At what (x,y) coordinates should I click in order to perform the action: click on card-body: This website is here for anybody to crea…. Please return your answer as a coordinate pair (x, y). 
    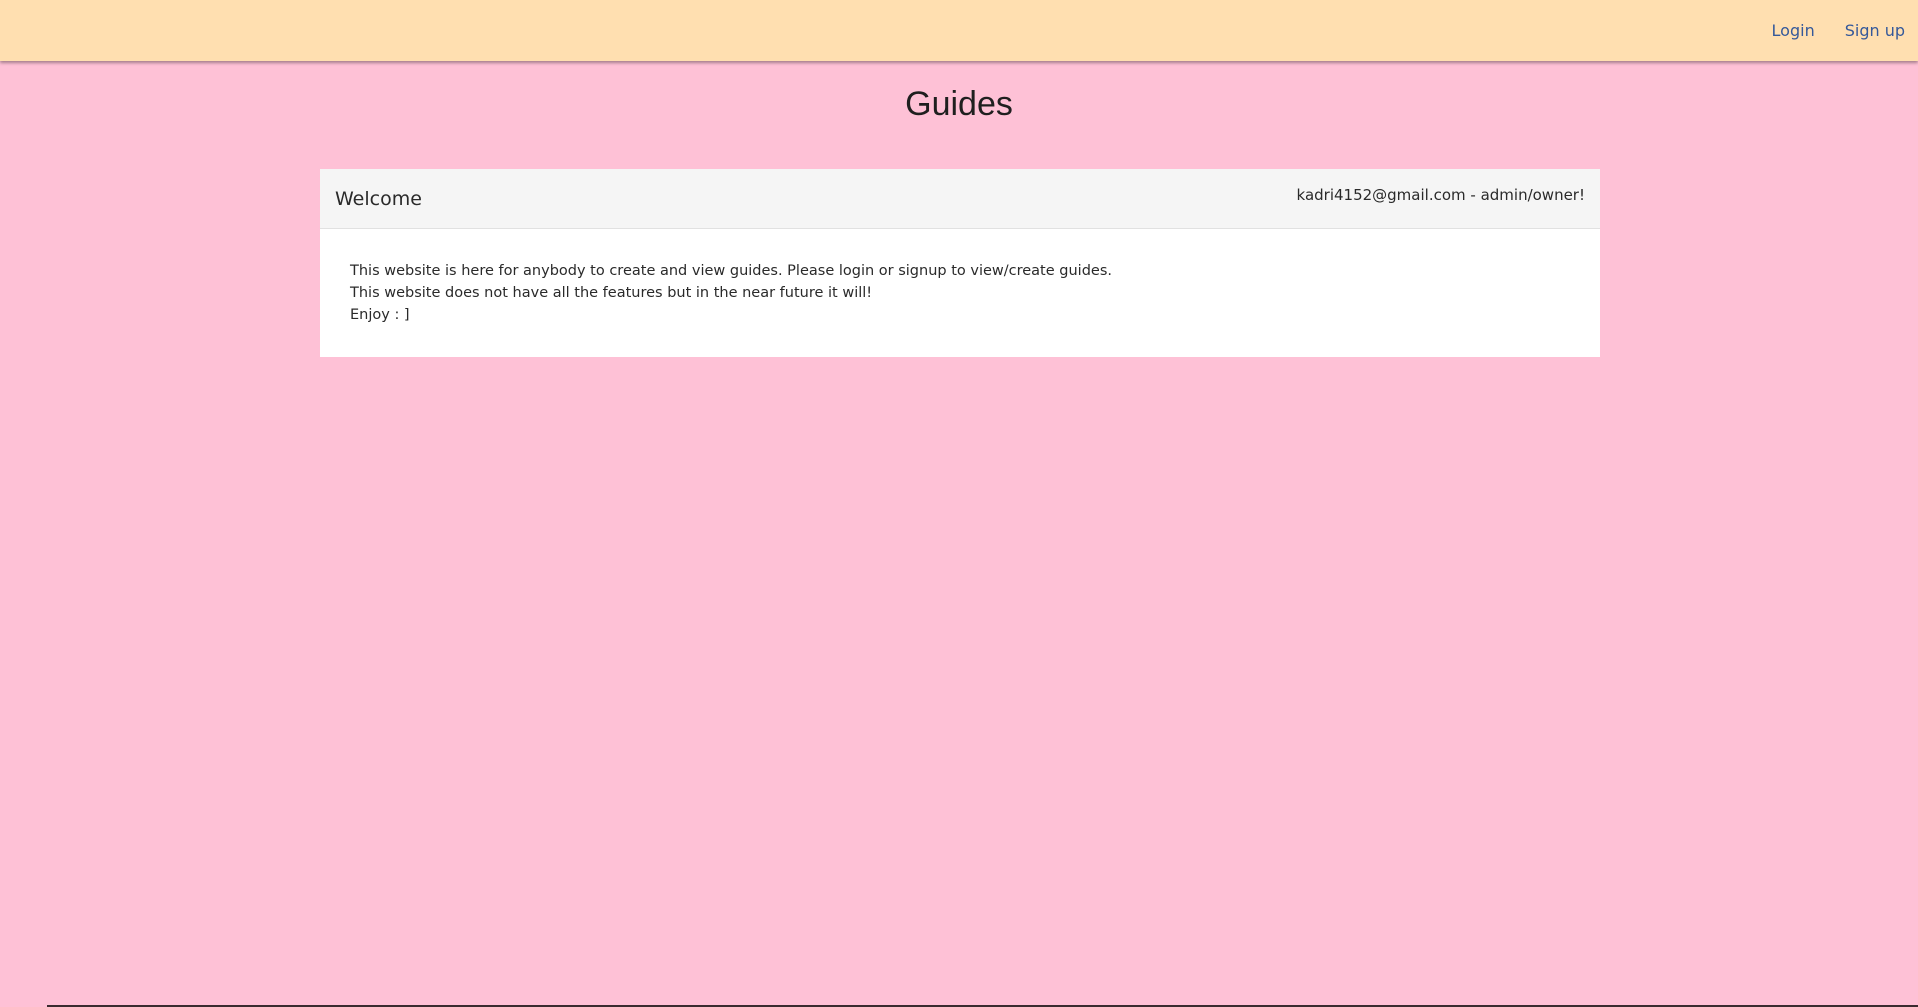
    Looking at the image, I should click on (960, 293).